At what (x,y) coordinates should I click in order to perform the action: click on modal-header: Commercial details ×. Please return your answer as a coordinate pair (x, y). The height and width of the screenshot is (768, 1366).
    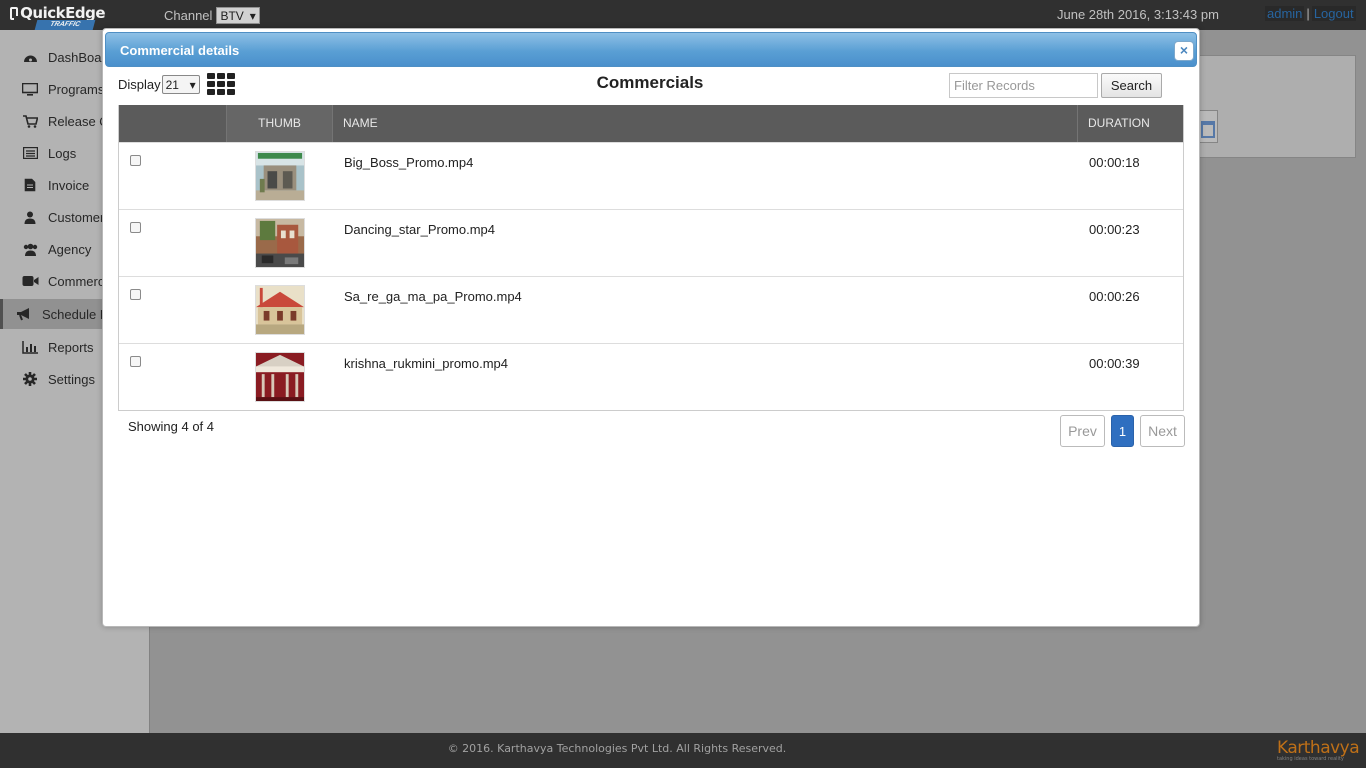
    Looking at the image, I should click on (651, 49).